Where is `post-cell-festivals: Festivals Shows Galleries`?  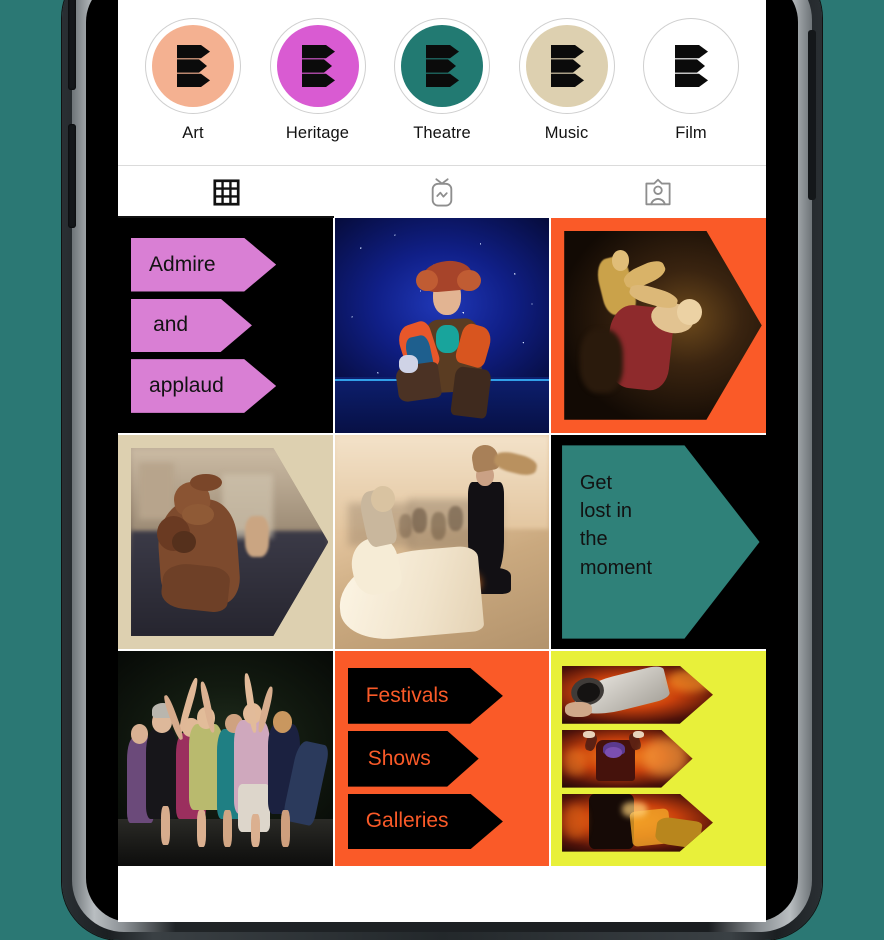
post-cell-festivals: Festivals Shows Galleries is located at coordinates (442, 759).